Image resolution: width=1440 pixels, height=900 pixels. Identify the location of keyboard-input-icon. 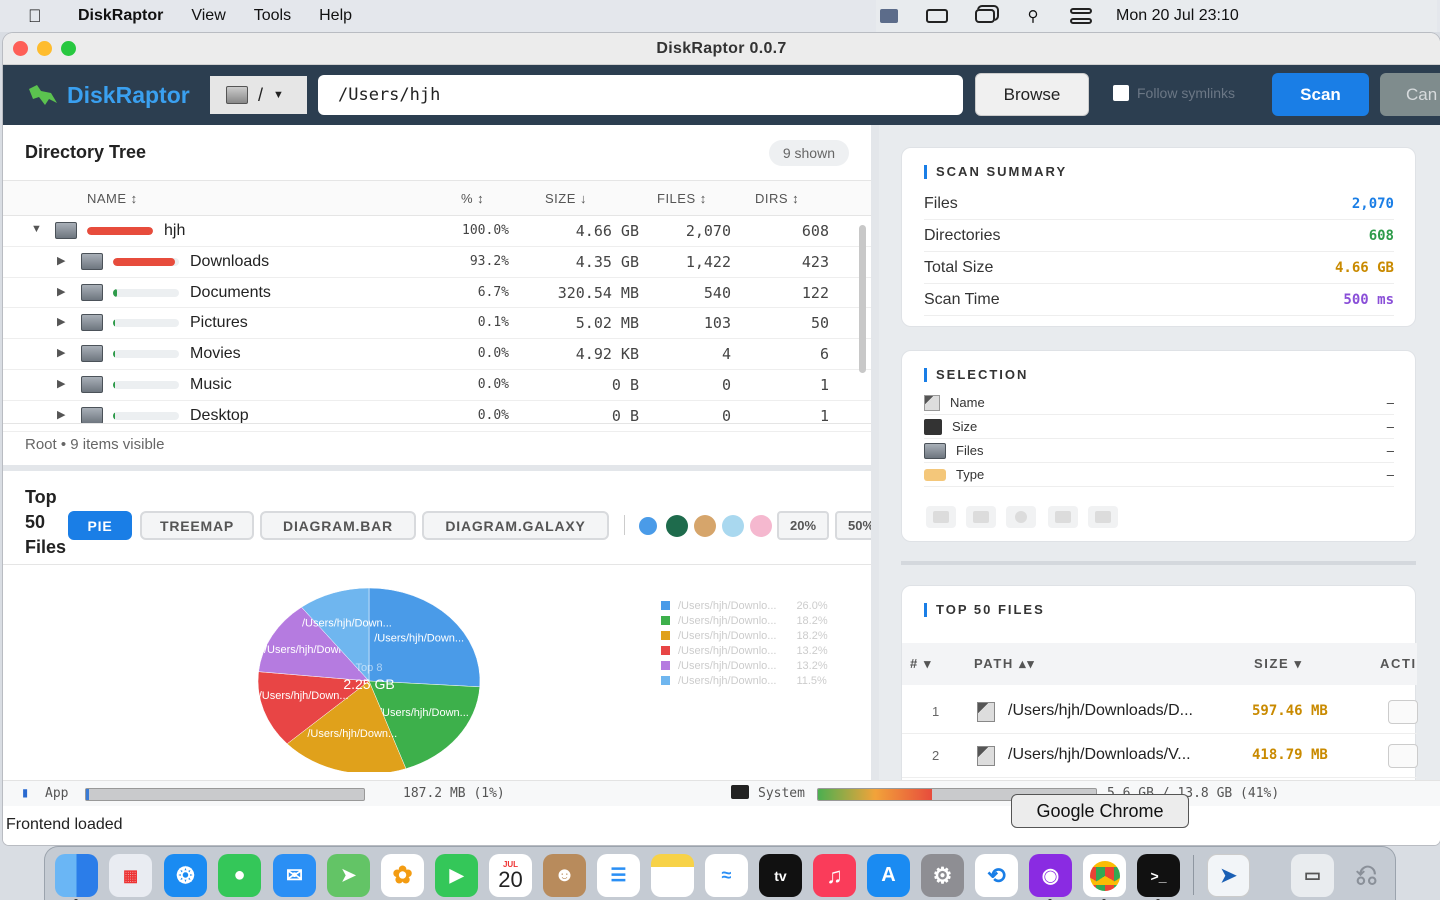
(889, 16).